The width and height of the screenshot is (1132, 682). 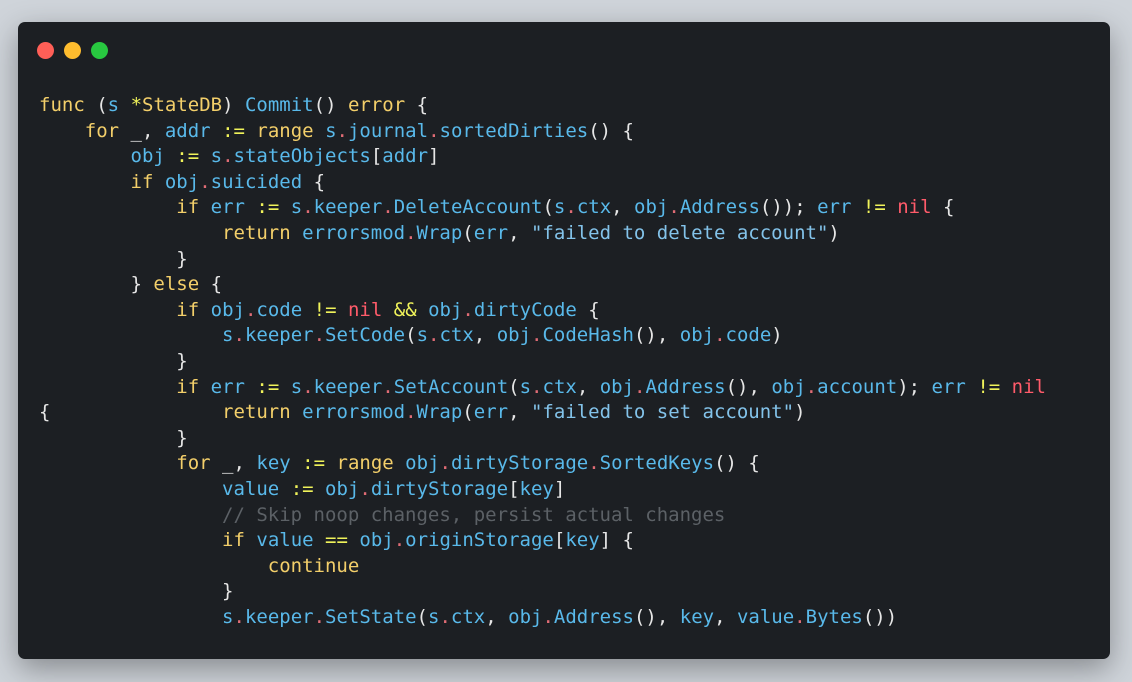 I want to click on code-token: range, so click(x=365, y=463).